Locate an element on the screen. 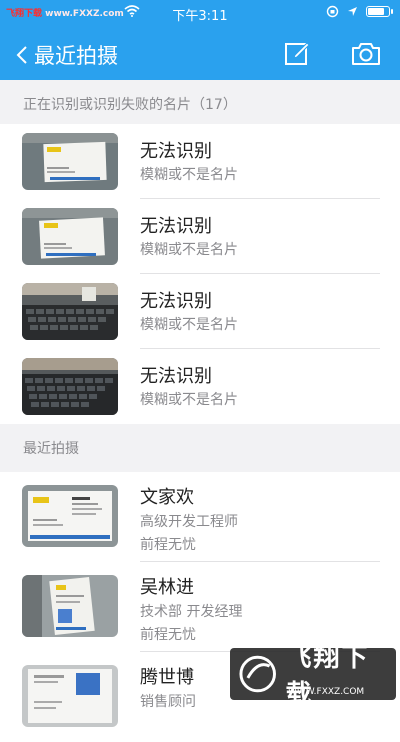 The height and width of the screenshot is (742, 400). watermark-logo-icon is located at coordinates (257, 674).